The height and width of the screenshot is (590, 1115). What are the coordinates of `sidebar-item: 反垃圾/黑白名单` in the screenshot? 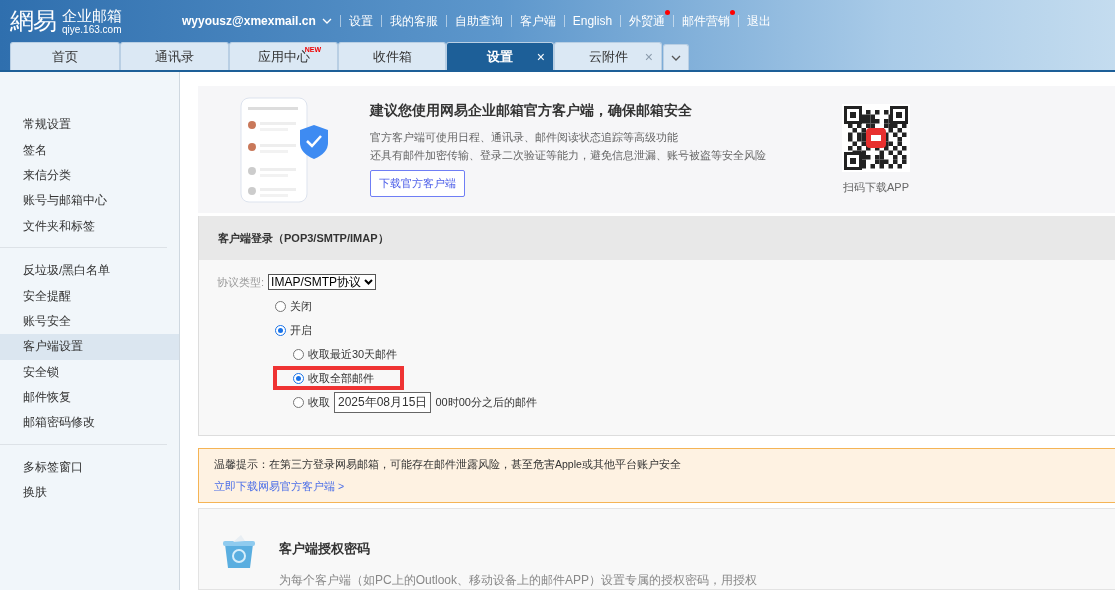 It's located at (89, 270).